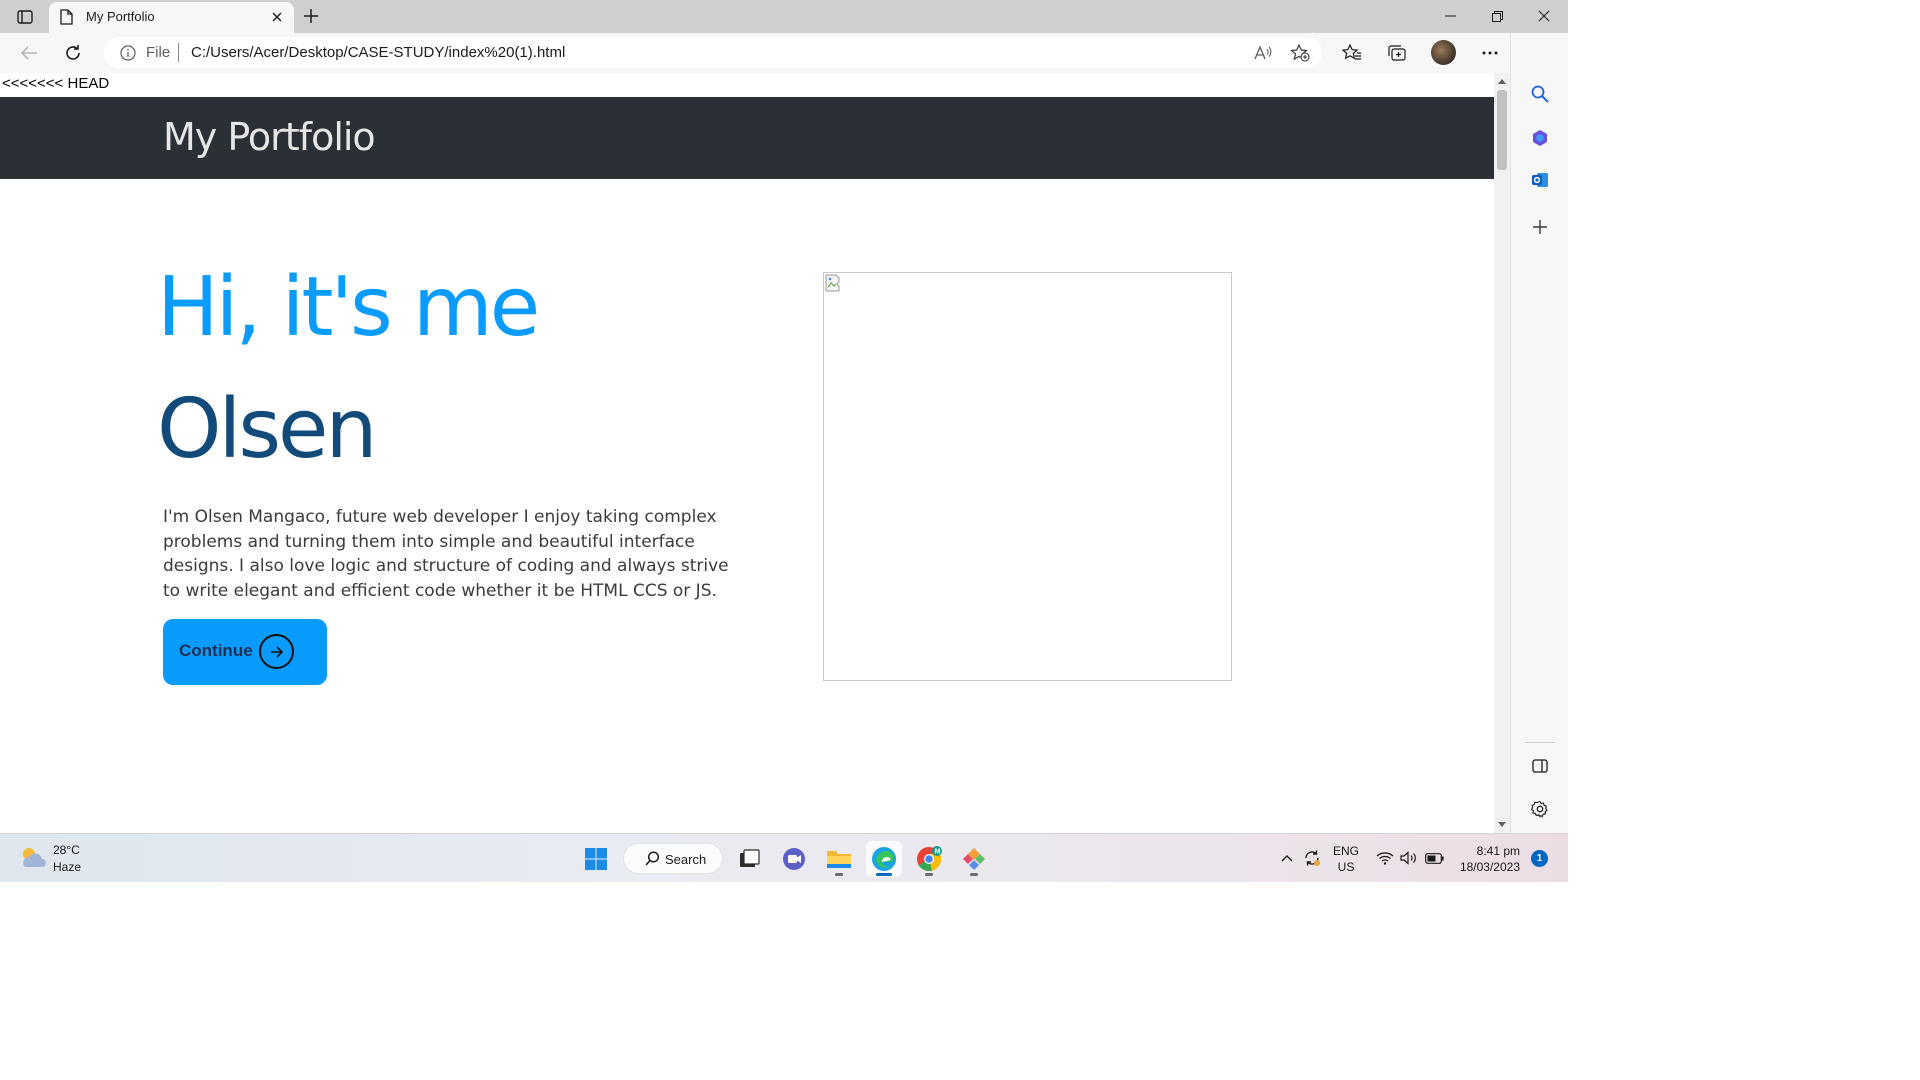  I want to click on sync-icon, so click(1312, 858).